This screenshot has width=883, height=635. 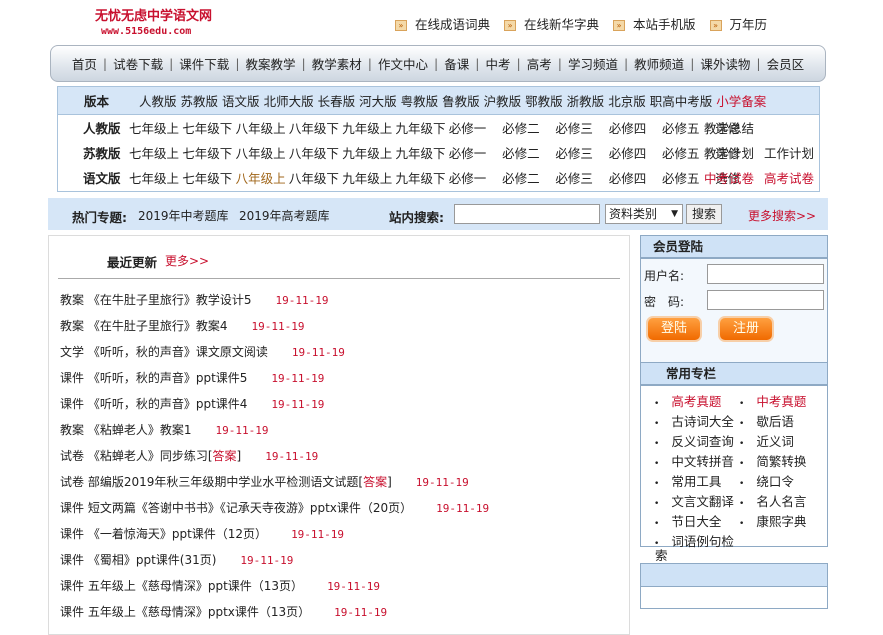 What do you see at coordinates (687, 400) in the screenshot?
I see `column-link: • 高考真题` at bounding box center [687, 400].